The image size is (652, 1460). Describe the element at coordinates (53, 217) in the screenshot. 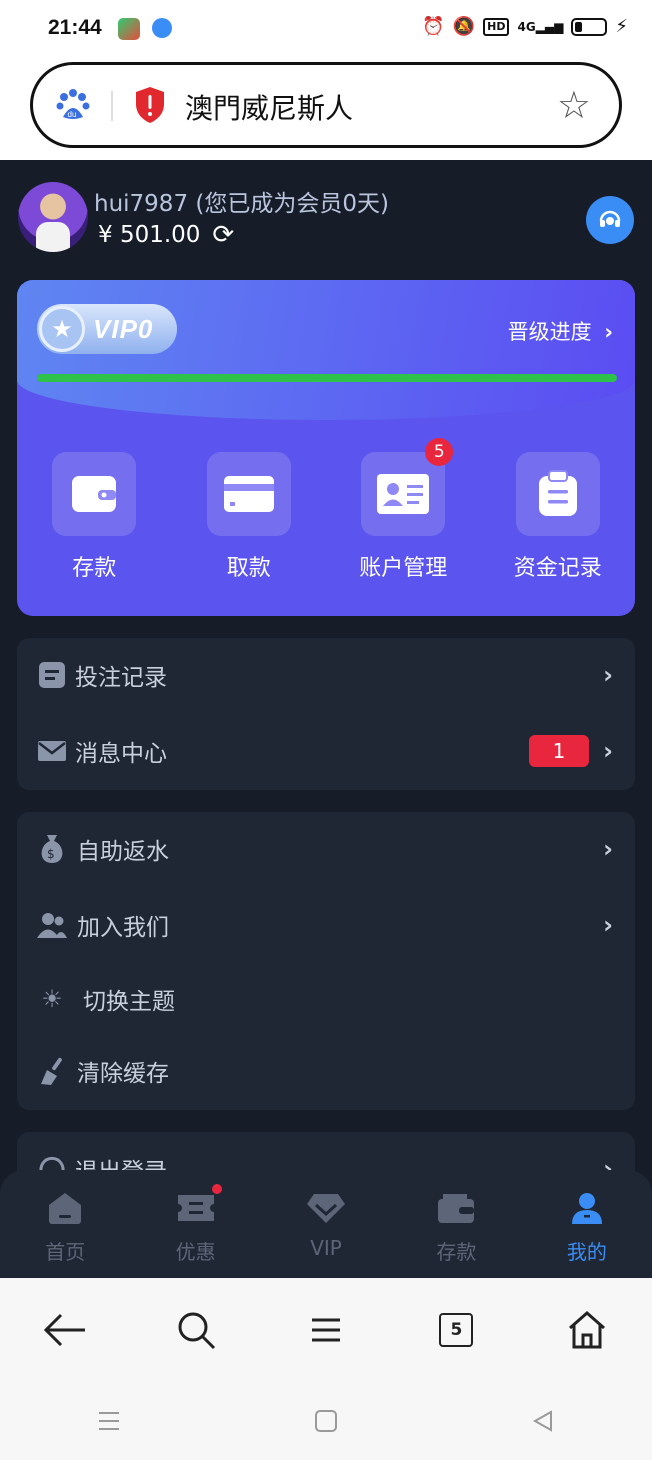

I see `avatar` at that location.